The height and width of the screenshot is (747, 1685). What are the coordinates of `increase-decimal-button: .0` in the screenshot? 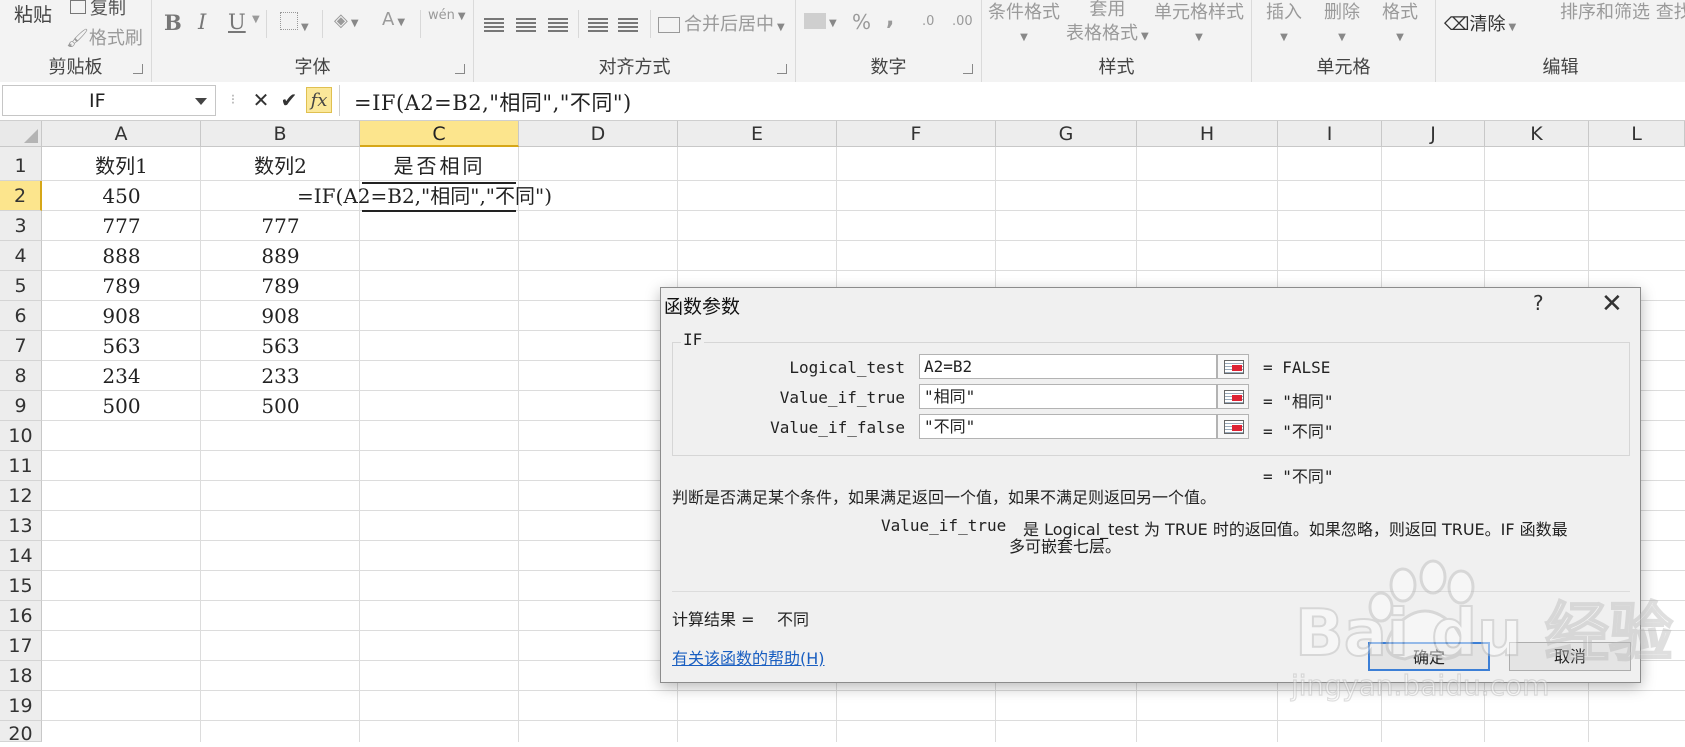 It's located at (928, 21).